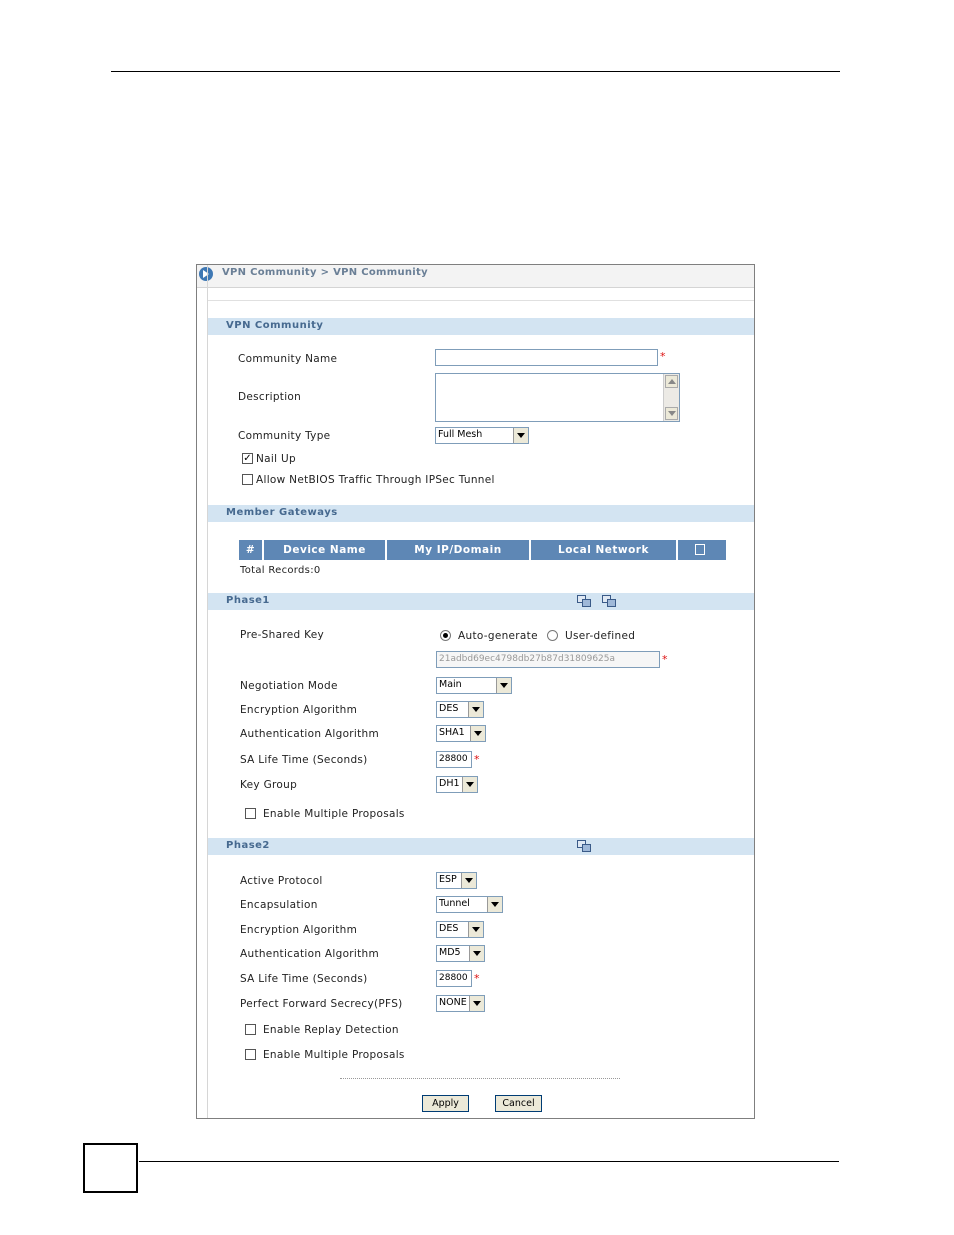 This screenshot has width=954, height=1235. What do you see at coordinates (334, 814) in the screenshot?
I see `p1-multi-proposals-label: Enable Multiple Proposals` at bounding box center [334, 814].